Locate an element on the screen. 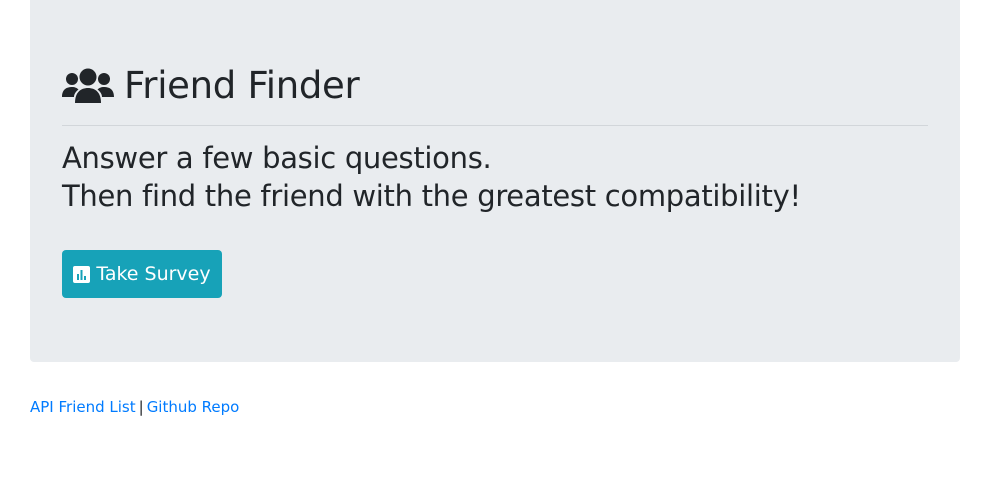  bar-chart-icon is located at coordinates (82, 274).